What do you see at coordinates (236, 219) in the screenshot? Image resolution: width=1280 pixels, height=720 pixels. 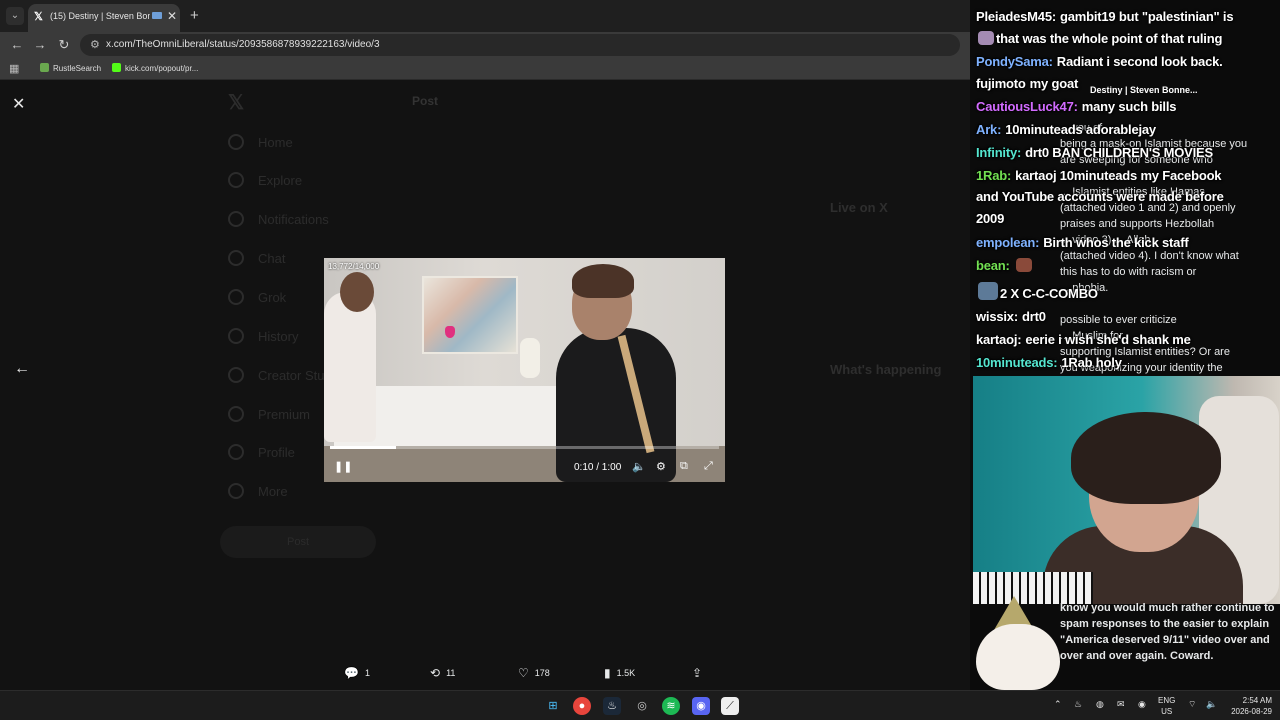 I see `bell-icon` at bounding box center [236, 219].